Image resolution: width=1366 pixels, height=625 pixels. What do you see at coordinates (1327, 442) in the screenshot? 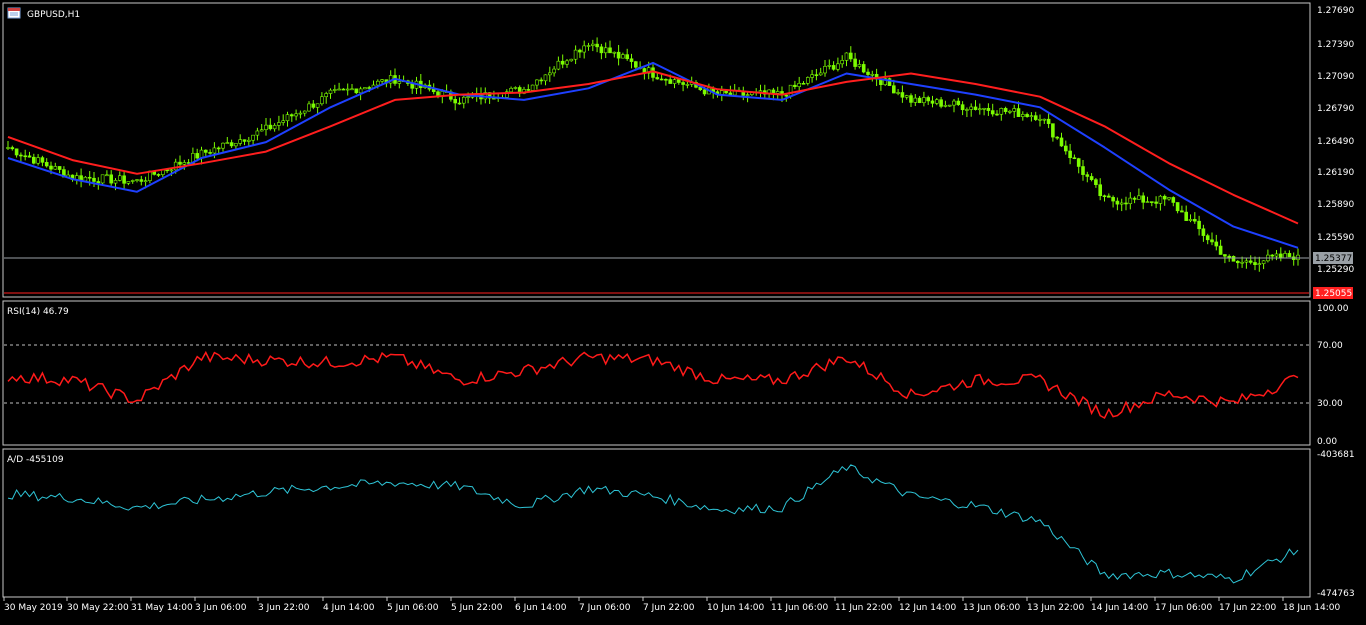
I see `rsi-level-label: 0.00` at bounding box center [1327, 442].